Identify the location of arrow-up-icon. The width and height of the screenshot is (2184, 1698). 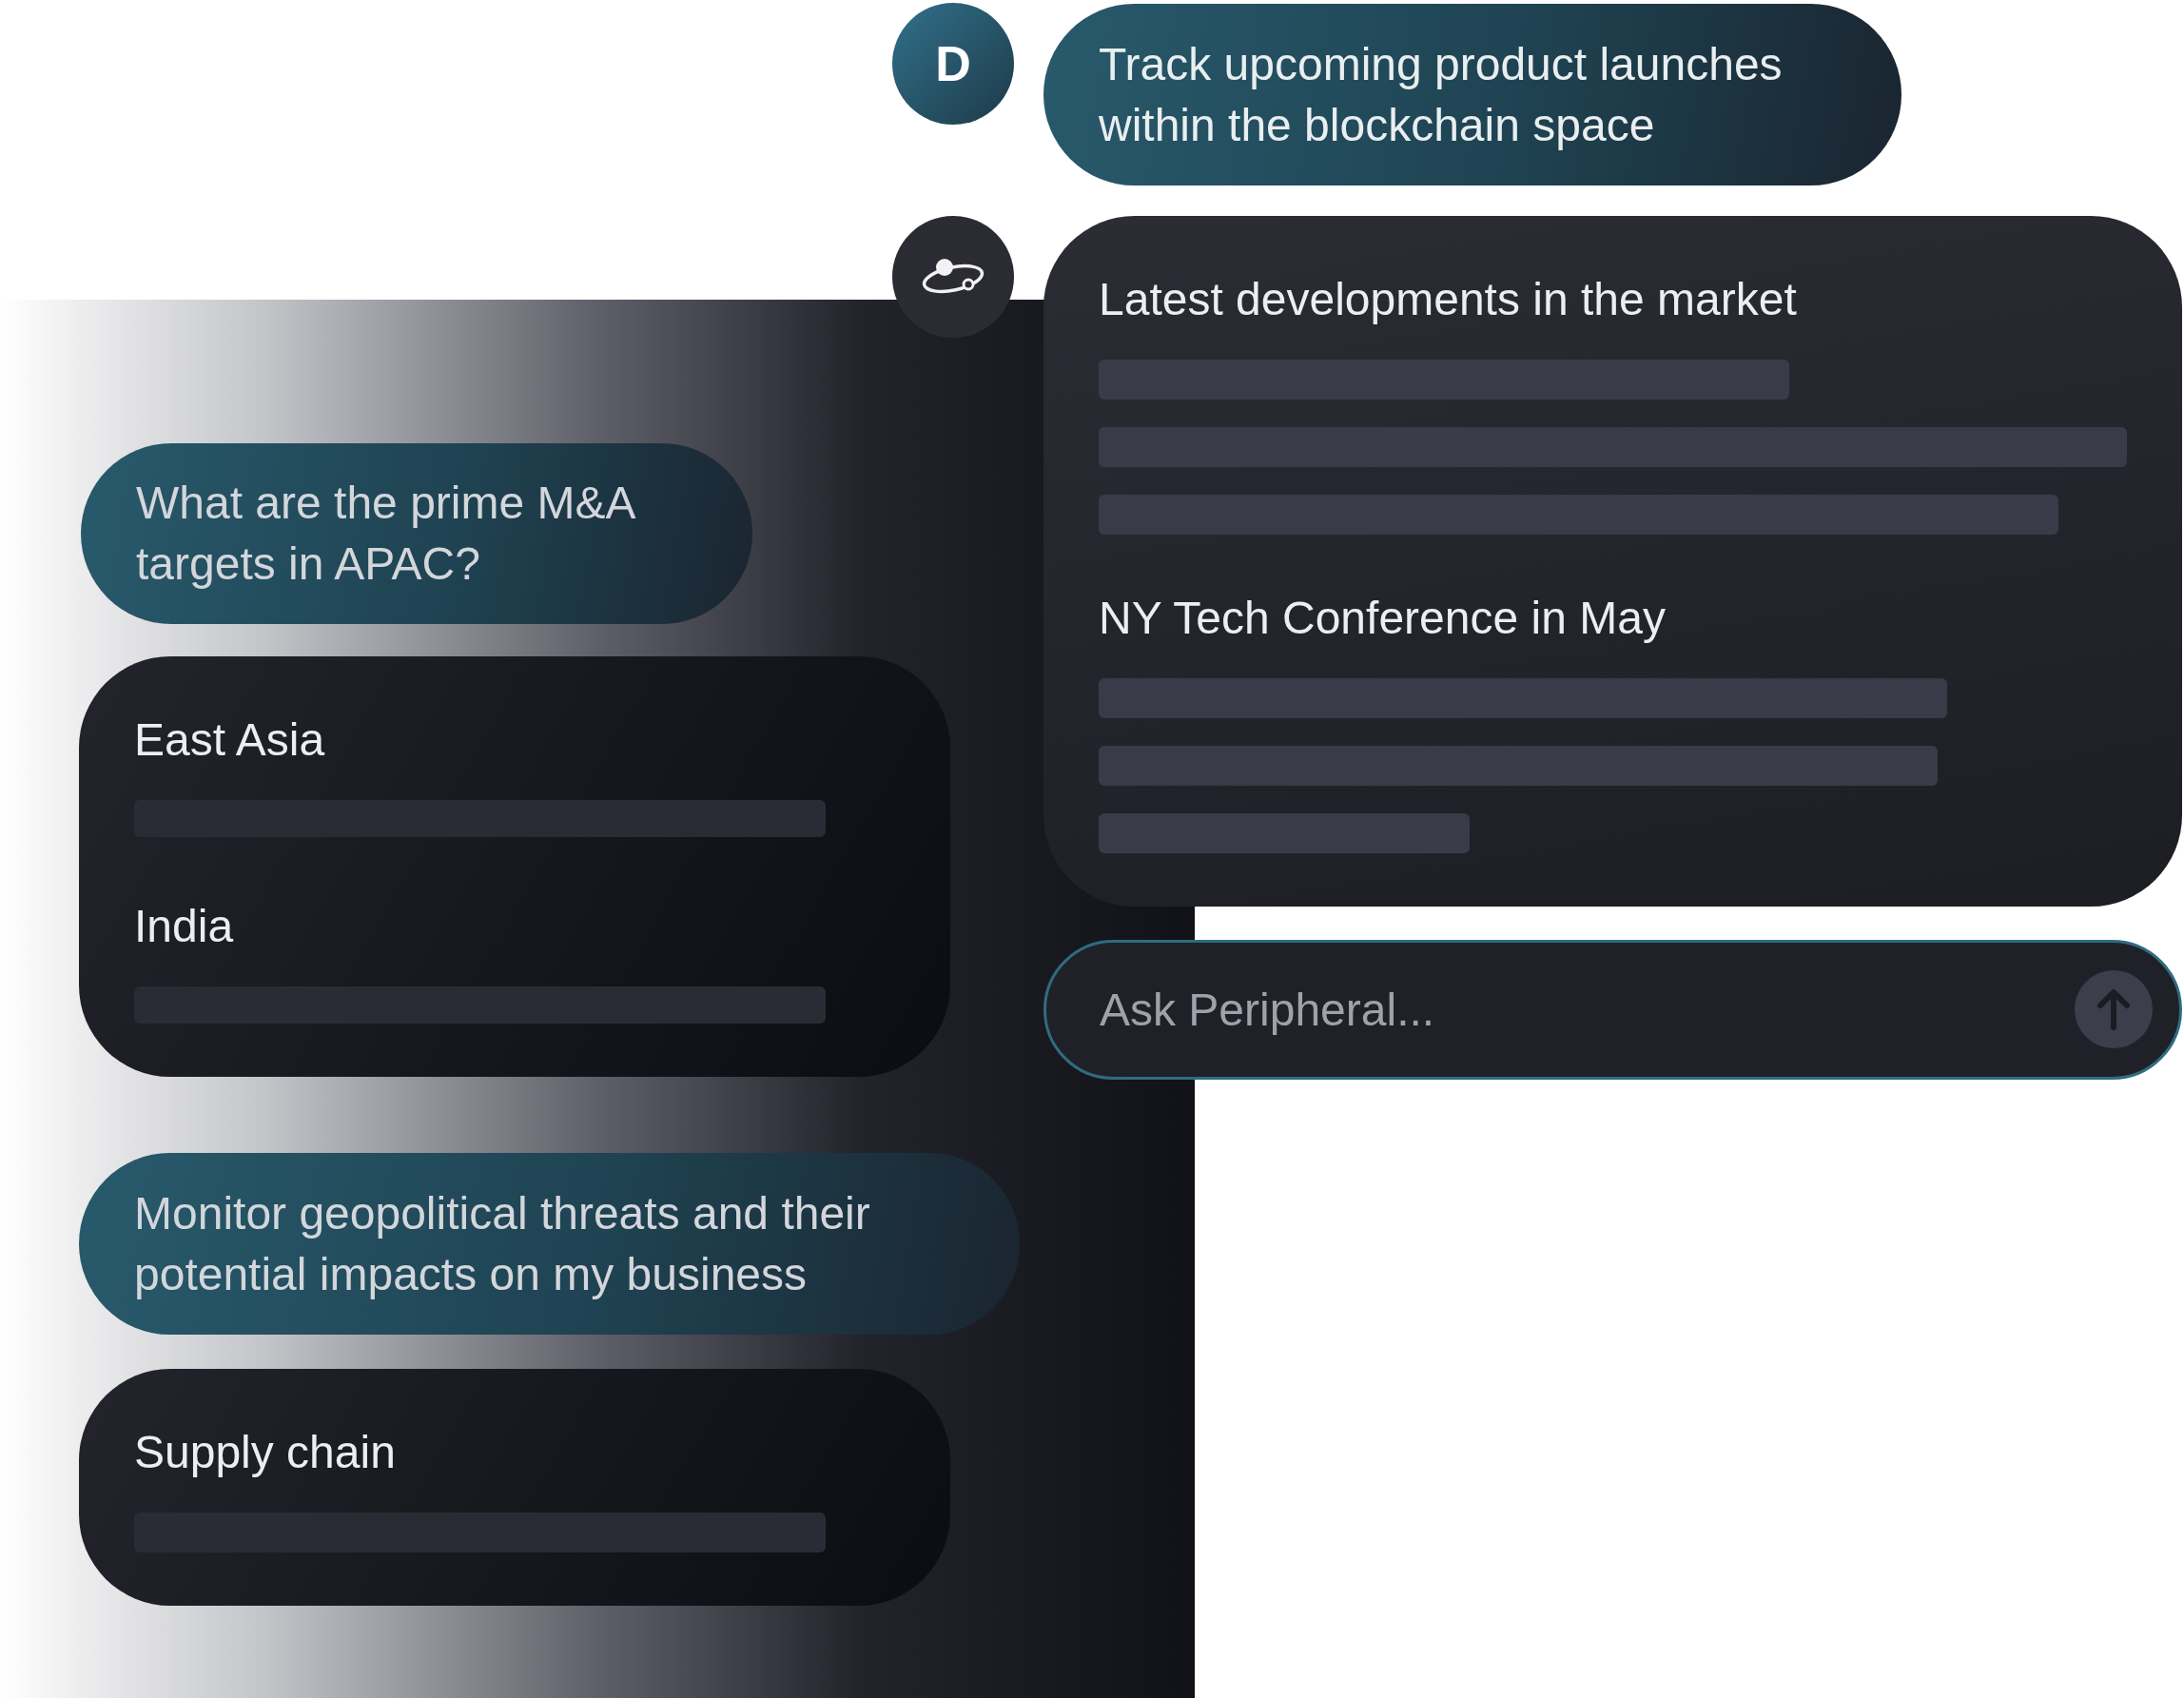
(2113, 1009).